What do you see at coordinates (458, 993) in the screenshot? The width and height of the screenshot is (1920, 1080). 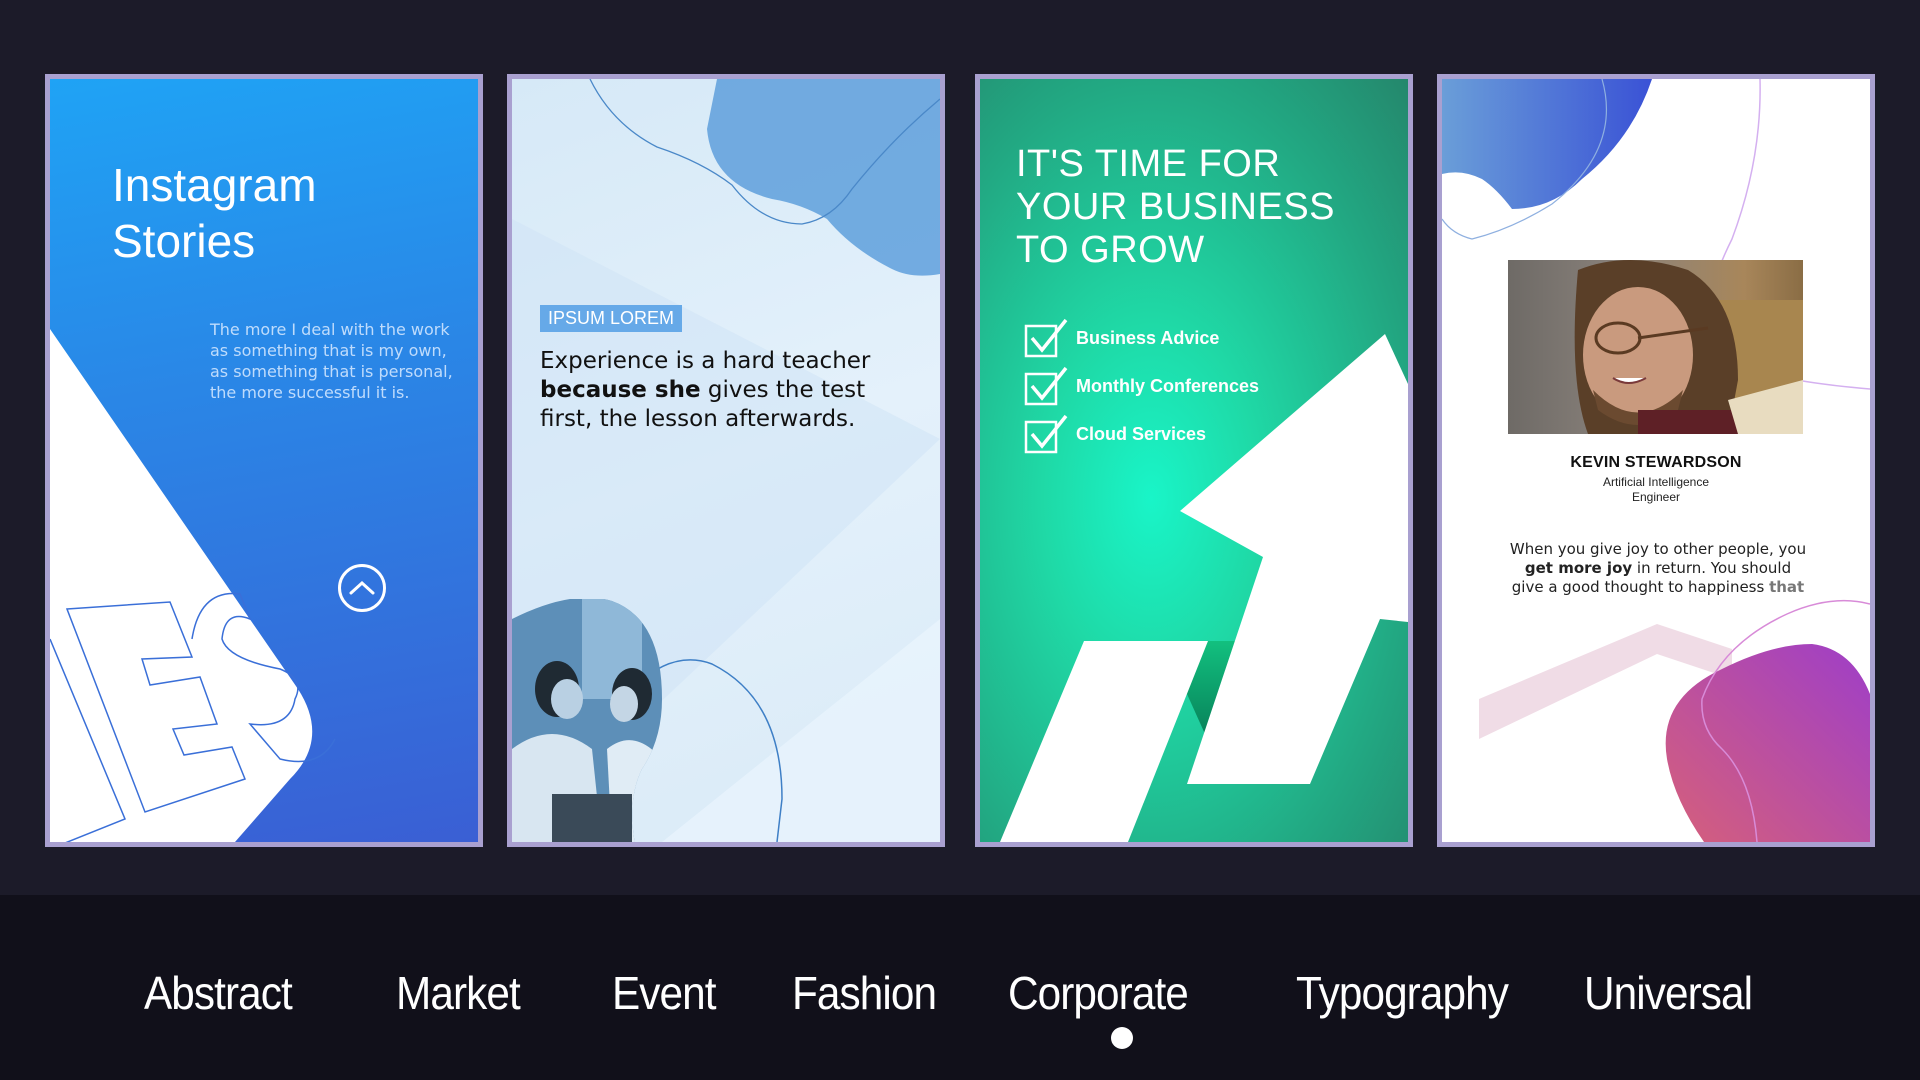 I see `nav-item-market: Market` at bounding box center [458, 993].